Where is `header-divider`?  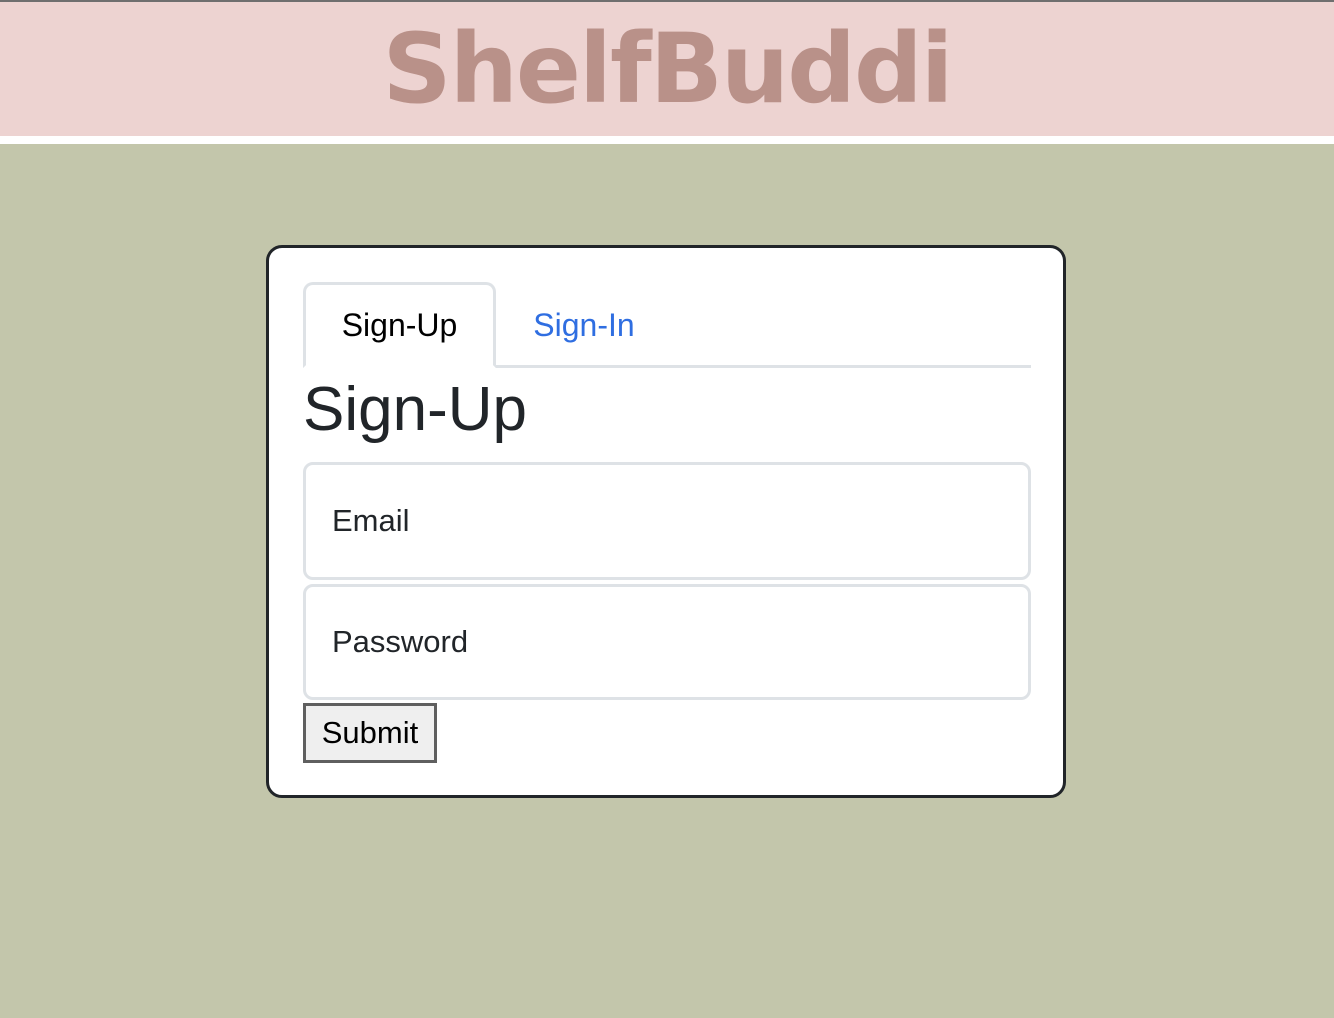 header-divider is located at coordinates (667, 140).